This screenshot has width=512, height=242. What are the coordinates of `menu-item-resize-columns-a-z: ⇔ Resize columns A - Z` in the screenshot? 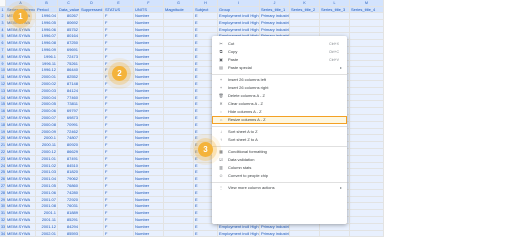 It's located at (279, 120).